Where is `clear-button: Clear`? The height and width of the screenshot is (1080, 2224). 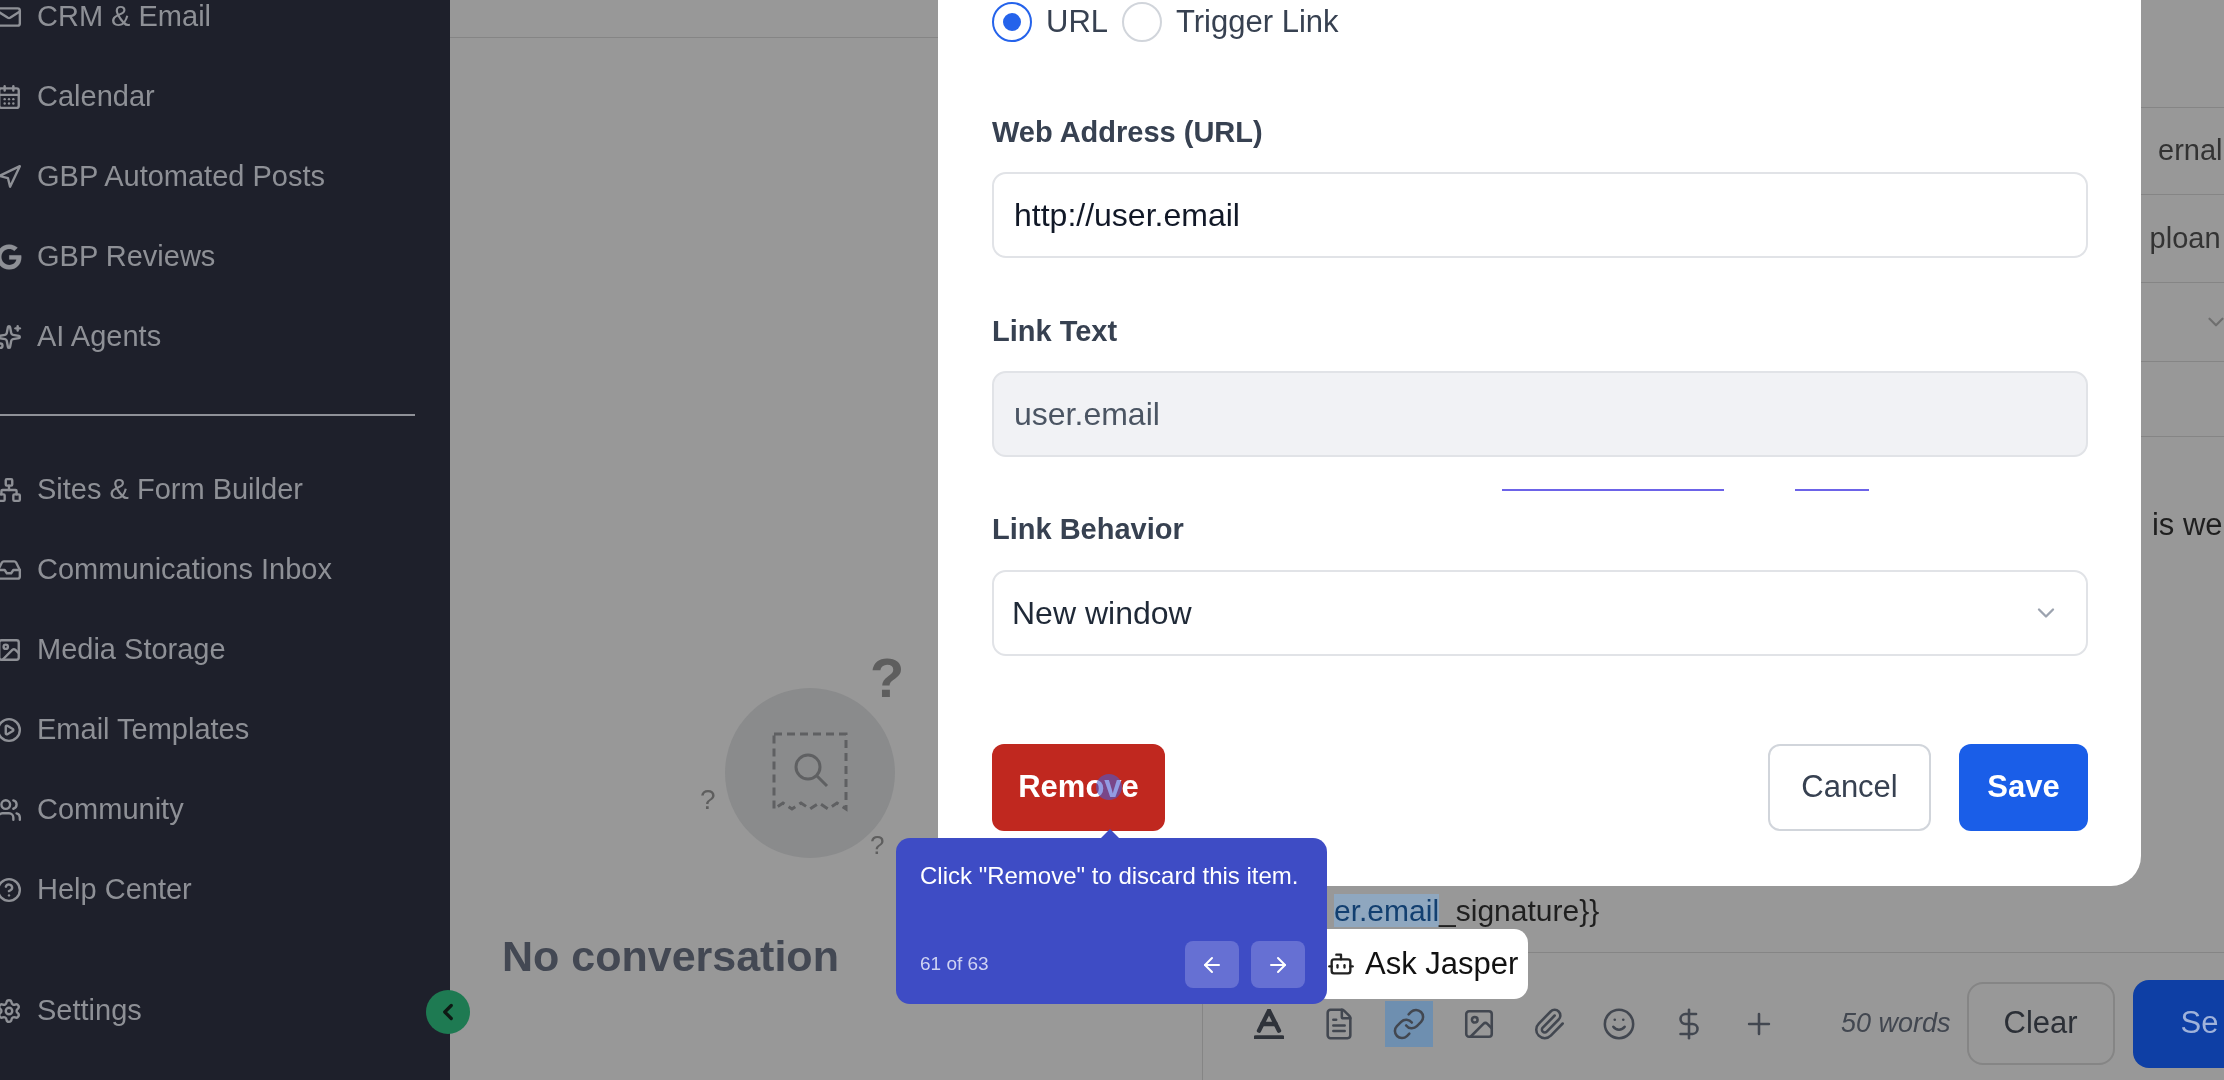 clear-button: Clear is located at coordinates (2040, 1023).